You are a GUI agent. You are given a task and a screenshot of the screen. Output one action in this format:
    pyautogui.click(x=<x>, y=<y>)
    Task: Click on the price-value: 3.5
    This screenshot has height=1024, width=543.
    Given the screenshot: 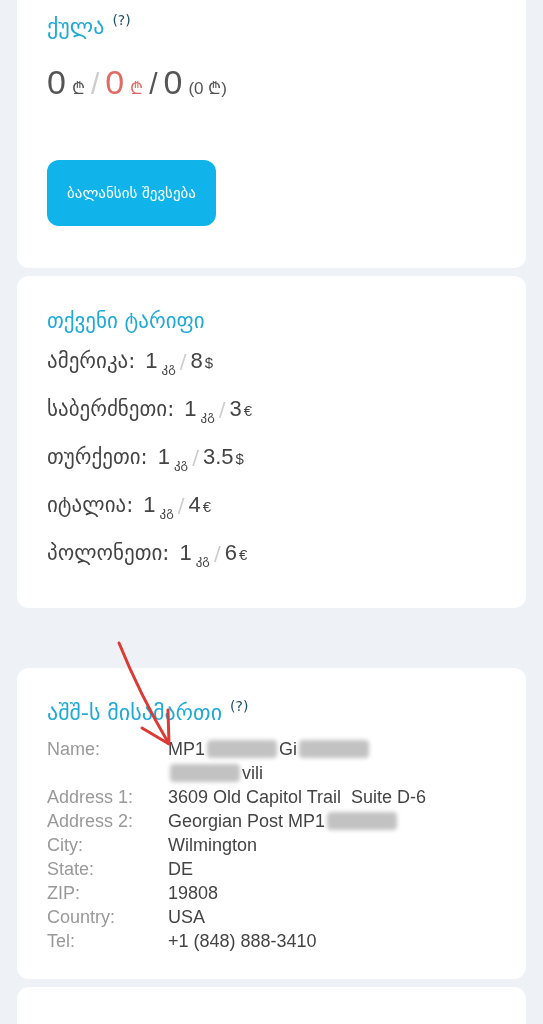 What is the action you would take?
    pyautogui.click(x=218, y=456)
    